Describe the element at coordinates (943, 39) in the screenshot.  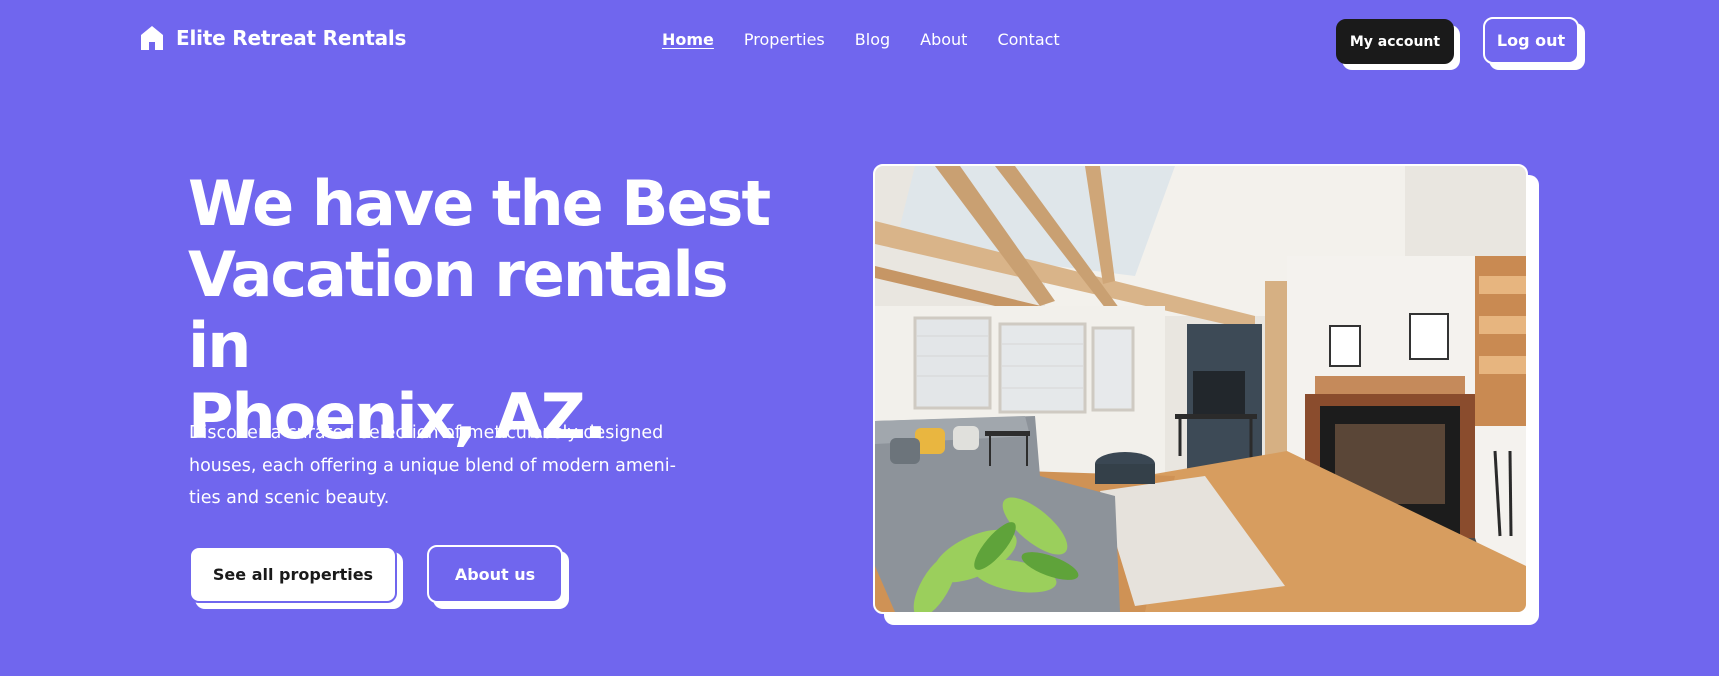
I see `nav-about: About` at that location.